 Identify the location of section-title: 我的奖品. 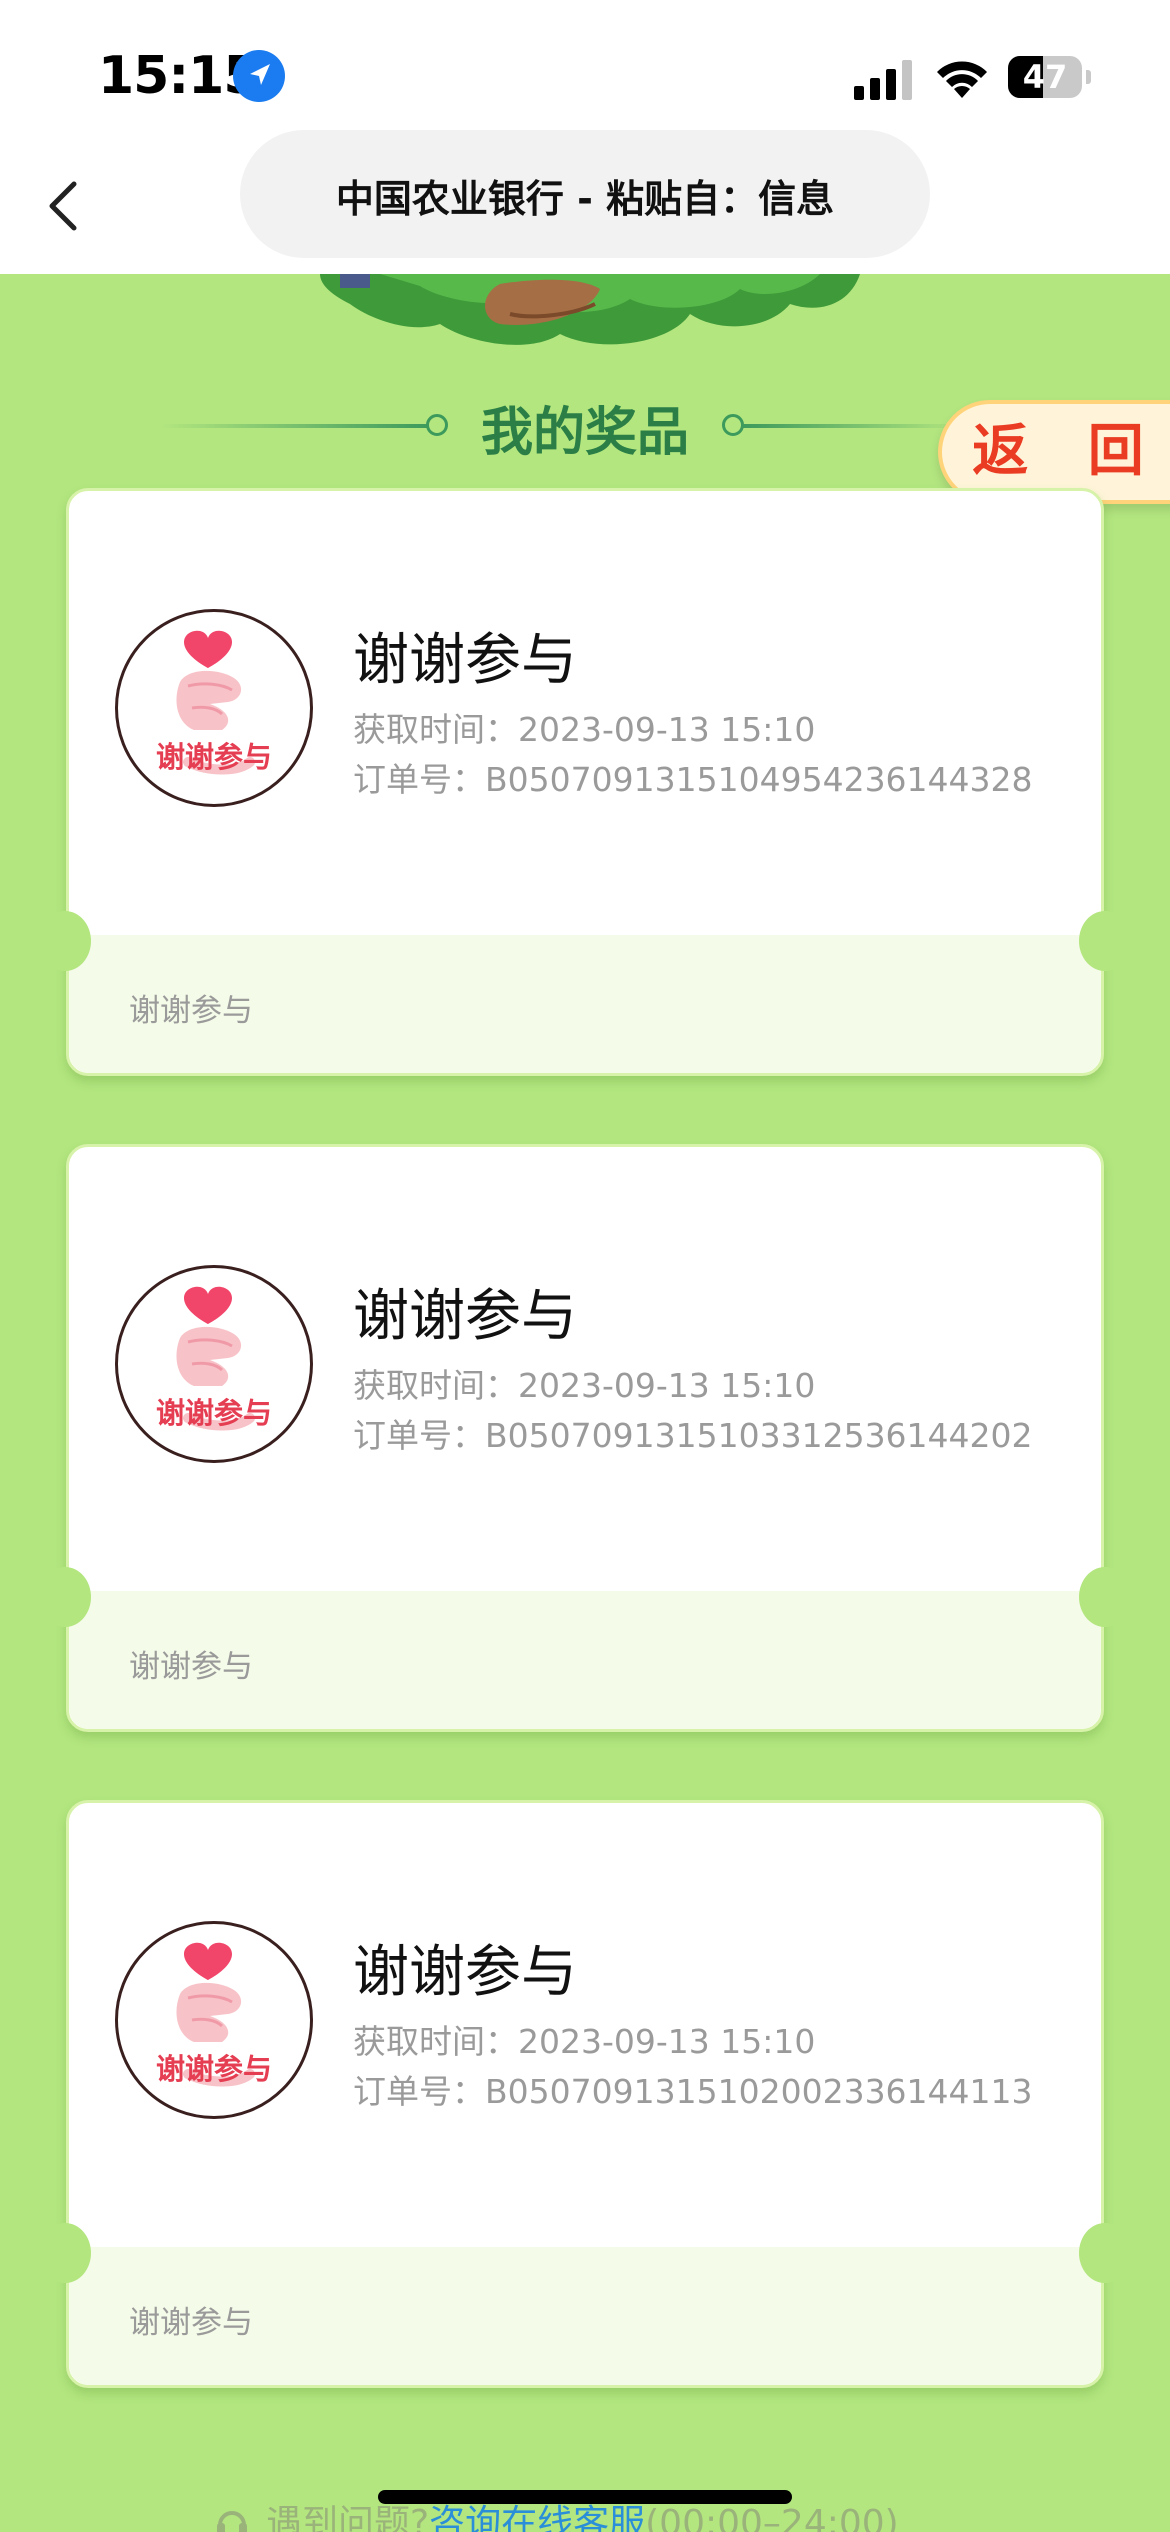
(584, 433).